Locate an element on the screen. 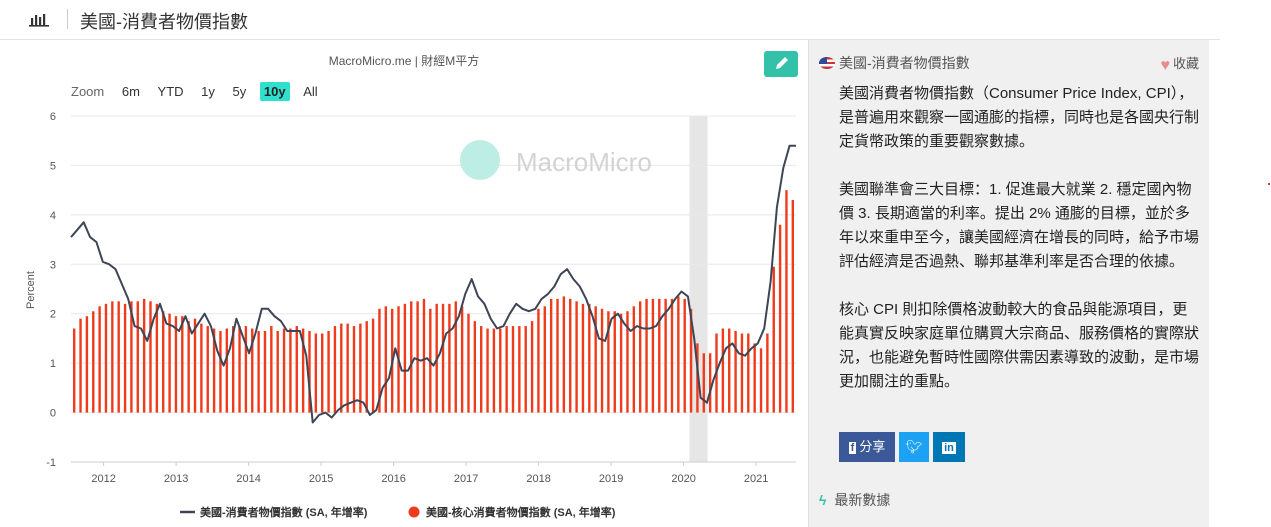  watermark-logo-icon is located at coordinates (480, 160).